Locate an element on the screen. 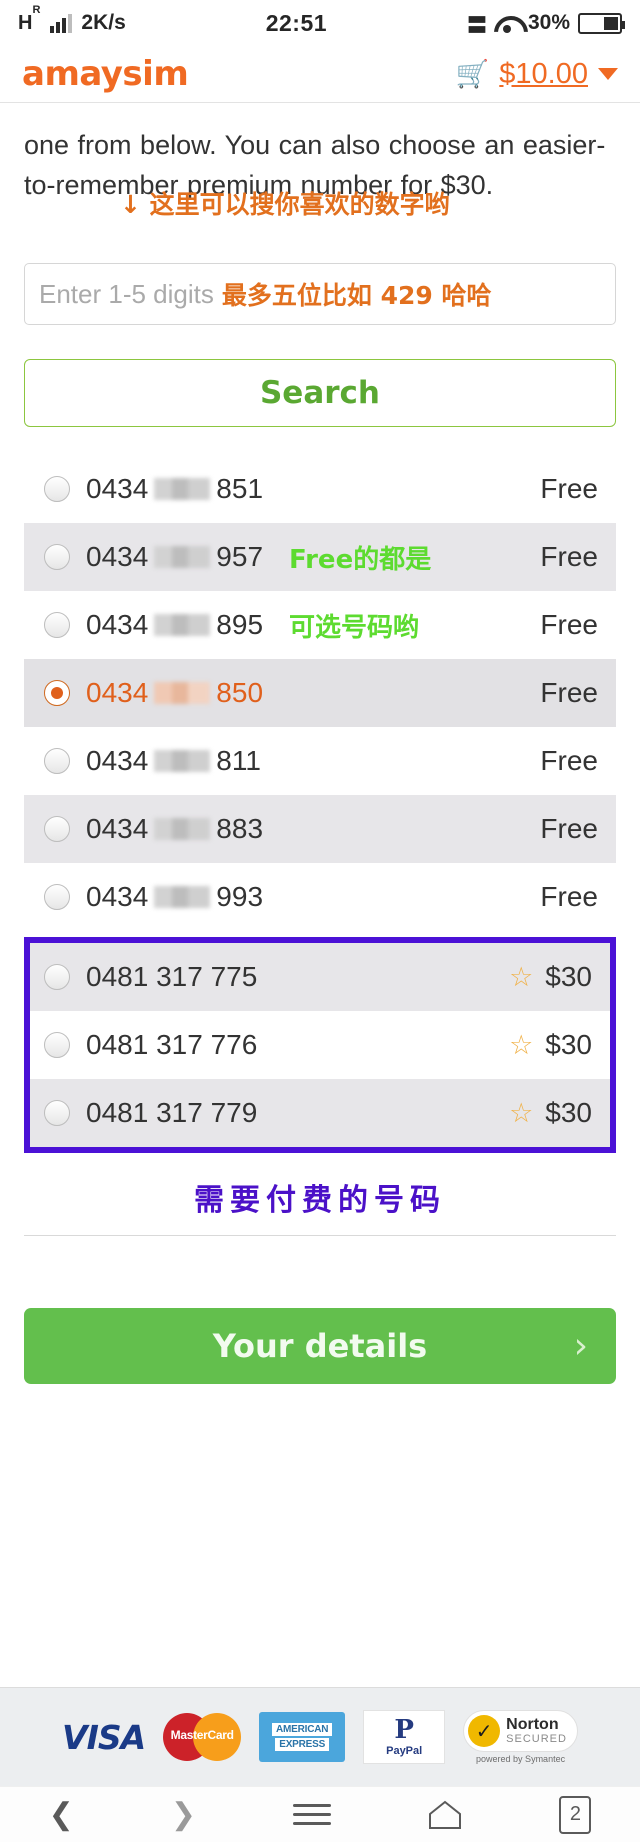 The width and height of the screenshot is (640, 1842). tab-count-button: 2 is located at coordinates (575, 1814).